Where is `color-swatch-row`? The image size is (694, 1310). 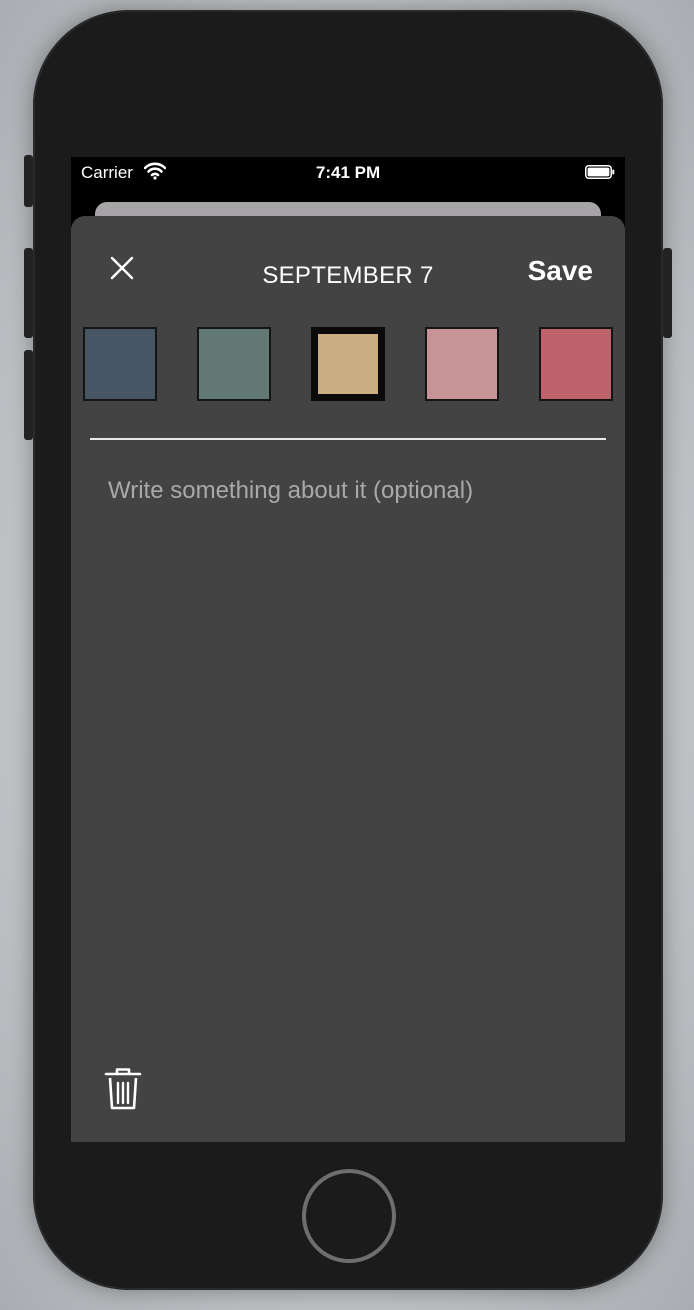
color-swatch-row is located at coordinates (348, 364).